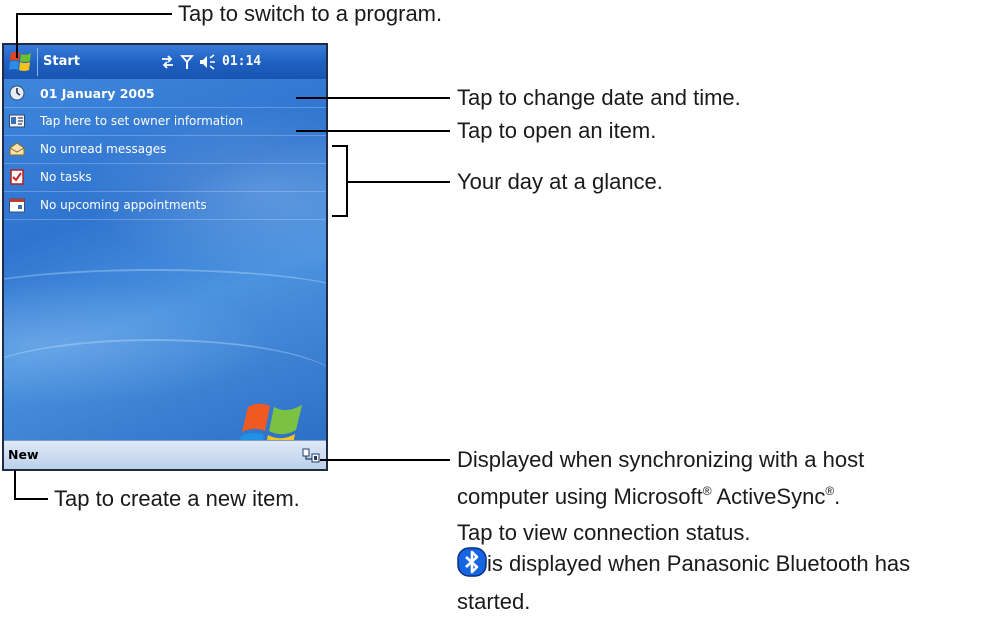  Describe the element at coordinates (580, 496) in the screenshot. I see `sync-text-microsoft: computer using Microsoft` at that location.